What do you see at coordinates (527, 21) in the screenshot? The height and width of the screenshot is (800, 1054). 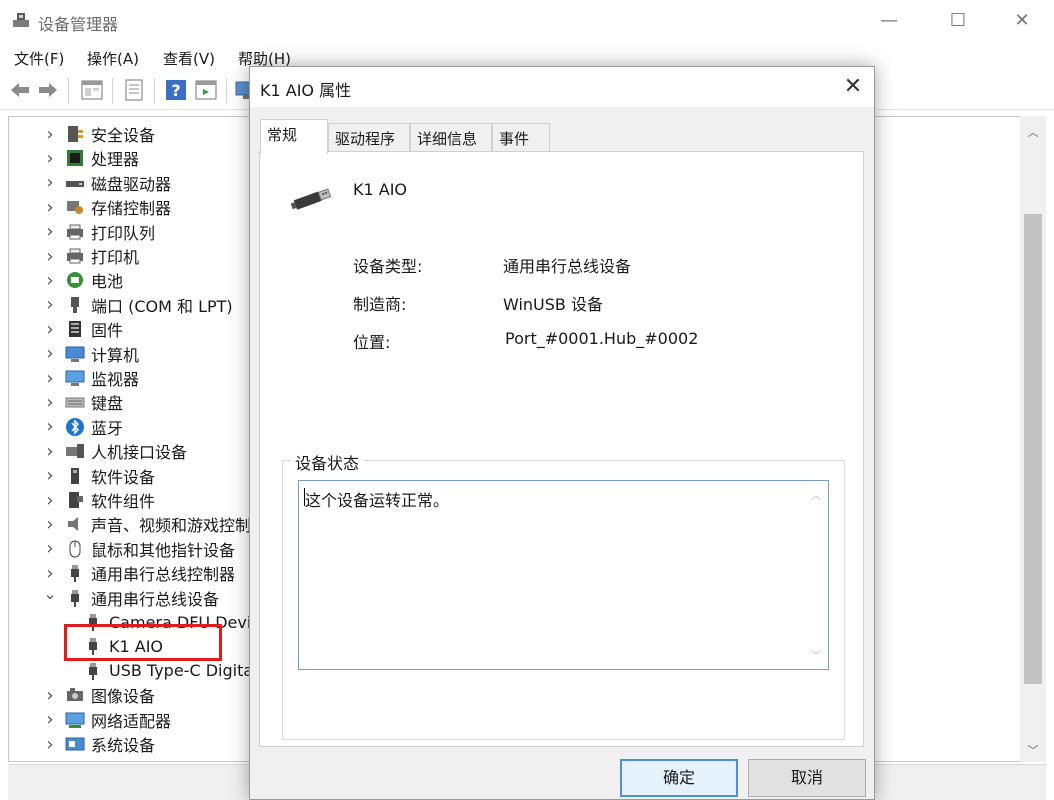 I see `window-titlebar: 设备管理器 — ☐ ✕` at bounding box center [527, 21].